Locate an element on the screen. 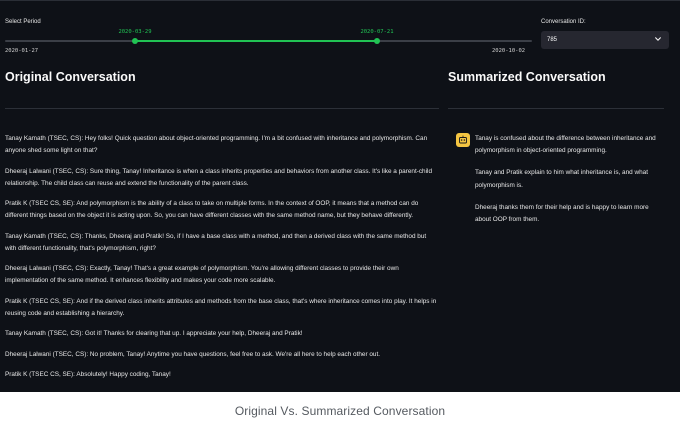  robot-face-icon is located at coordinates (463, 139).